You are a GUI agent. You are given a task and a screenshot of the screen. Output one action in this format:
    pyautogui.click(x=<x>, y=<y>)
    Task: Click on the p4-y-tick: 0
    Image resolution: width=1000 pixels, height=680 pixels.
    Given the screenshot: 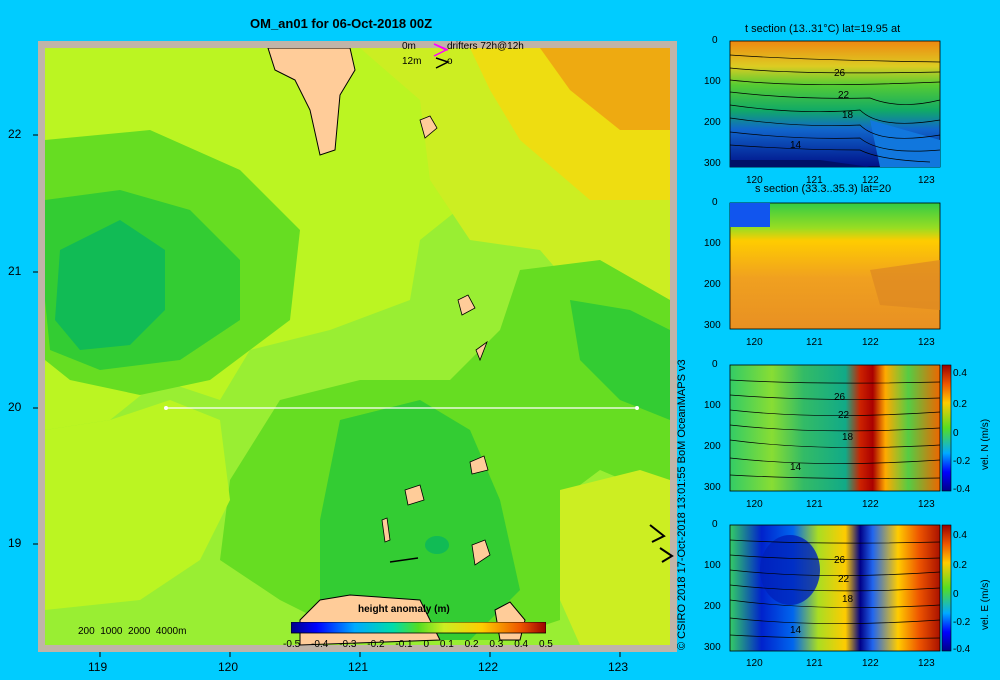 What is the action you would take?
    pyautogui.click(x=715, y=524)
    